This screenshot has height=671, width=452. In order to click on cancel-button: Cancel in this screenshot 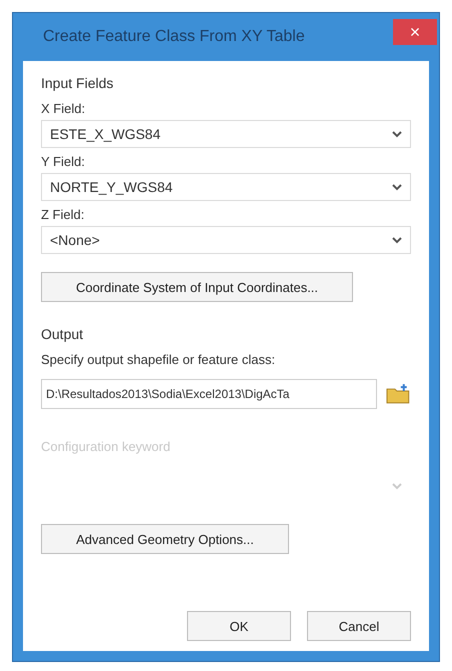, I will do `click(359, 626)`.